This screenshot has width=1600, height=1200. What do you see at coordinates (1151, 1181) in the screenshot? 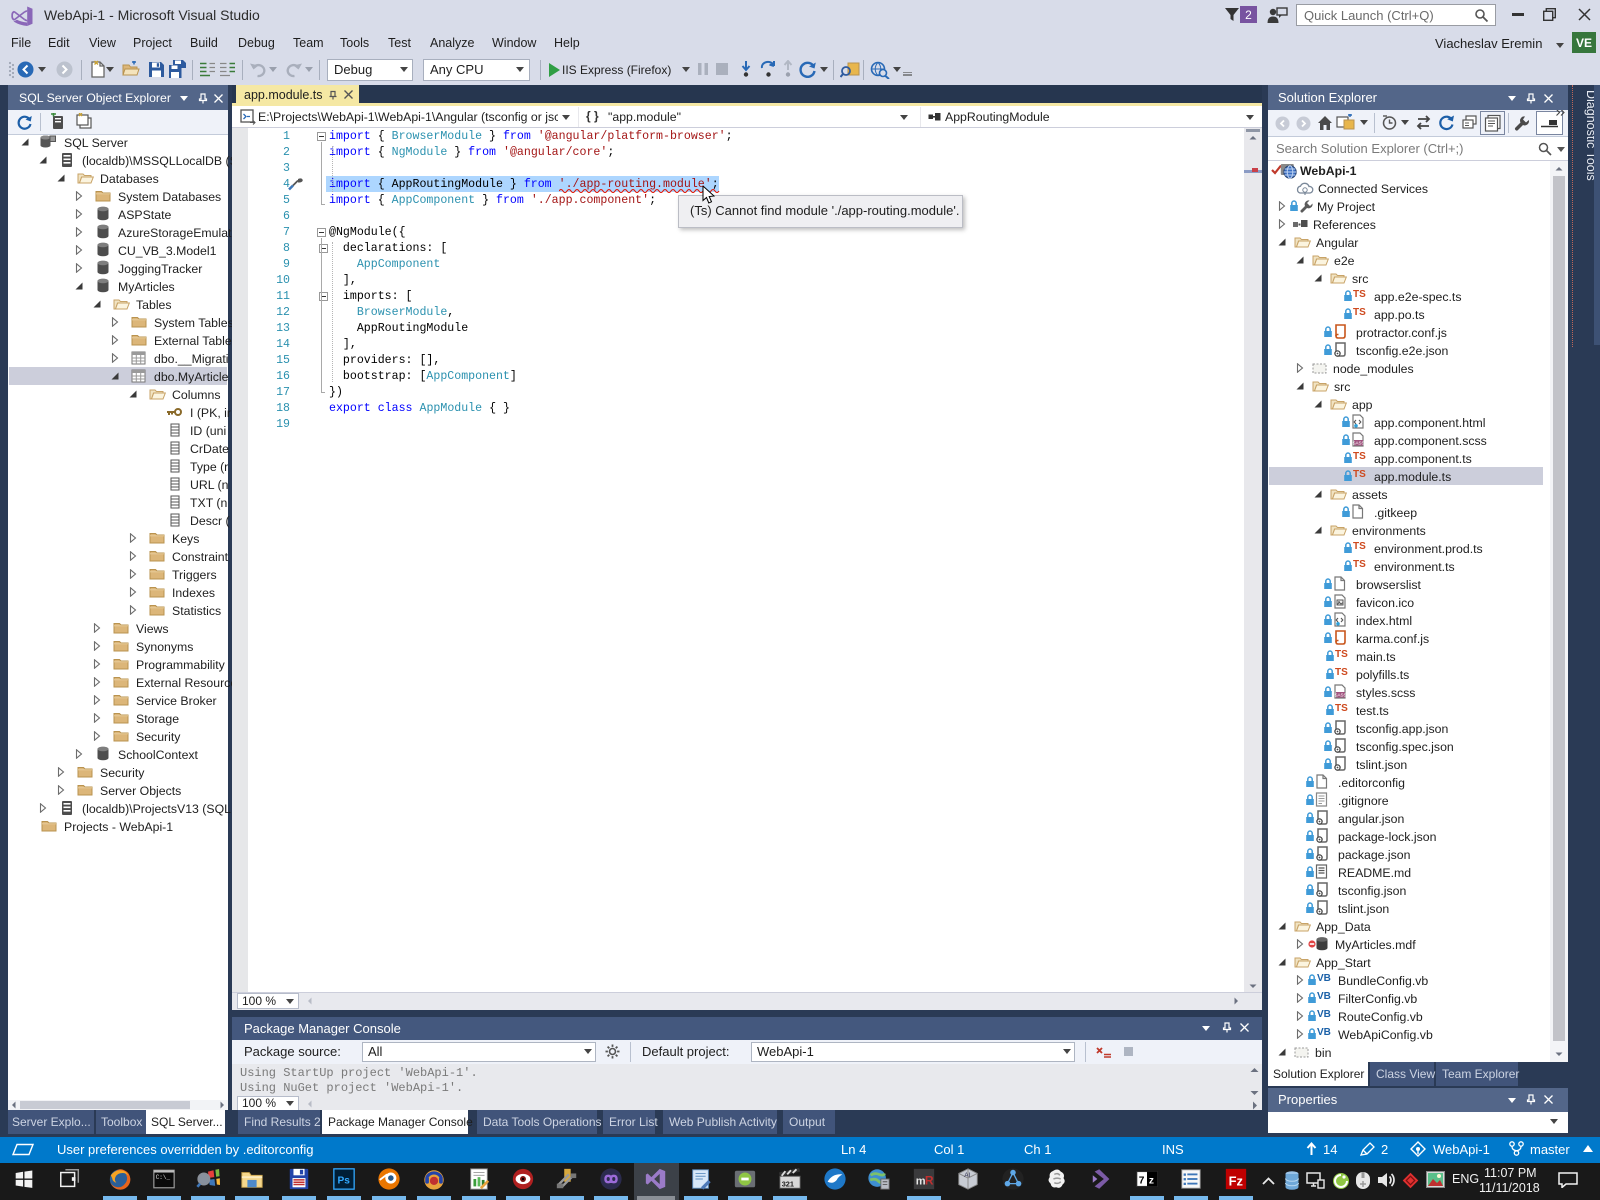
I see `svg-text: z` at bounding box center [1151, 1181].